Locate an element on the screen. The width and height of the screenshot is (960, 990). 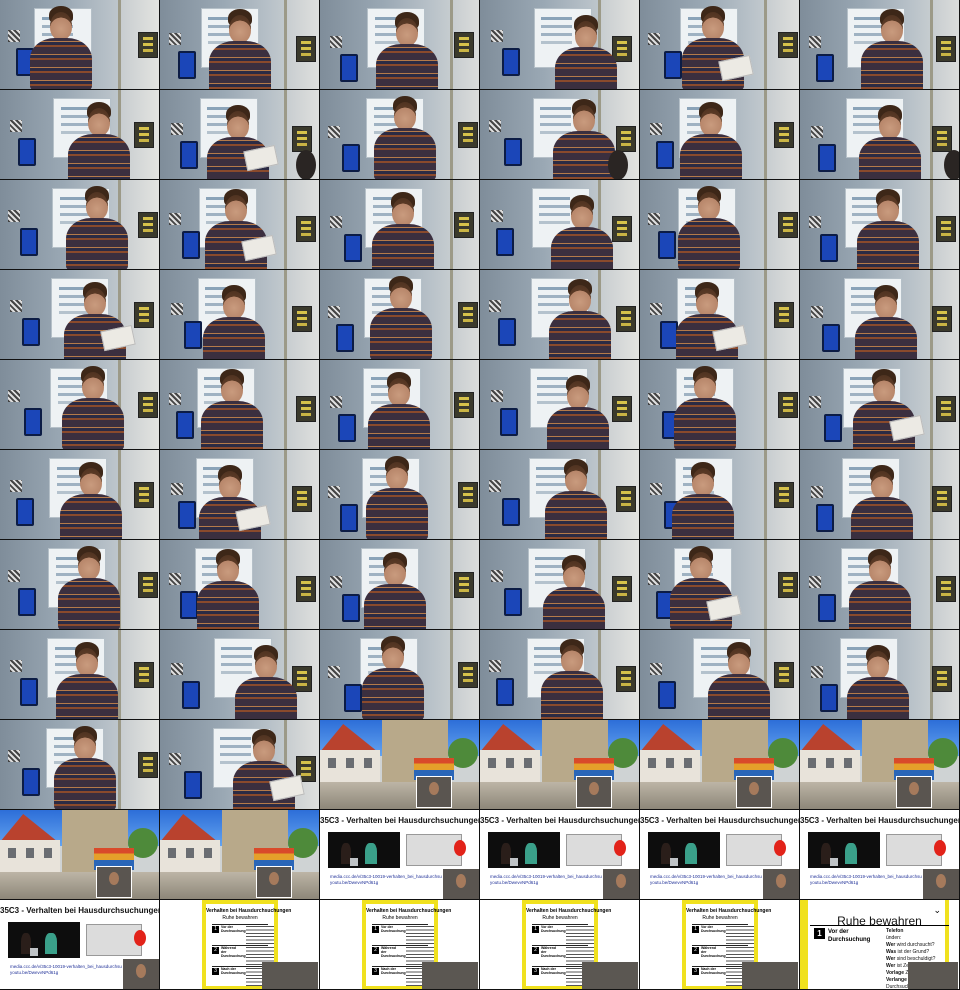
section-label: Vor der Durchsuchung is located at coordinates (393, 929).